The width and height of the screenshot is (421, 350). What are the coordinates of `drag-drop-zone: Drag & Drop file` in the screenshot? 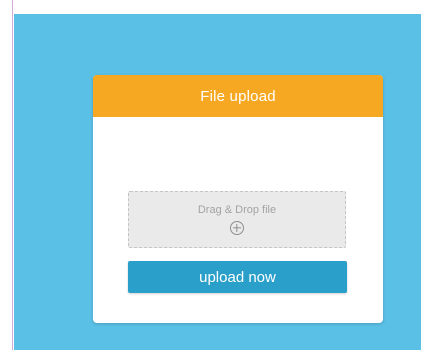 It's located at (237, 219).